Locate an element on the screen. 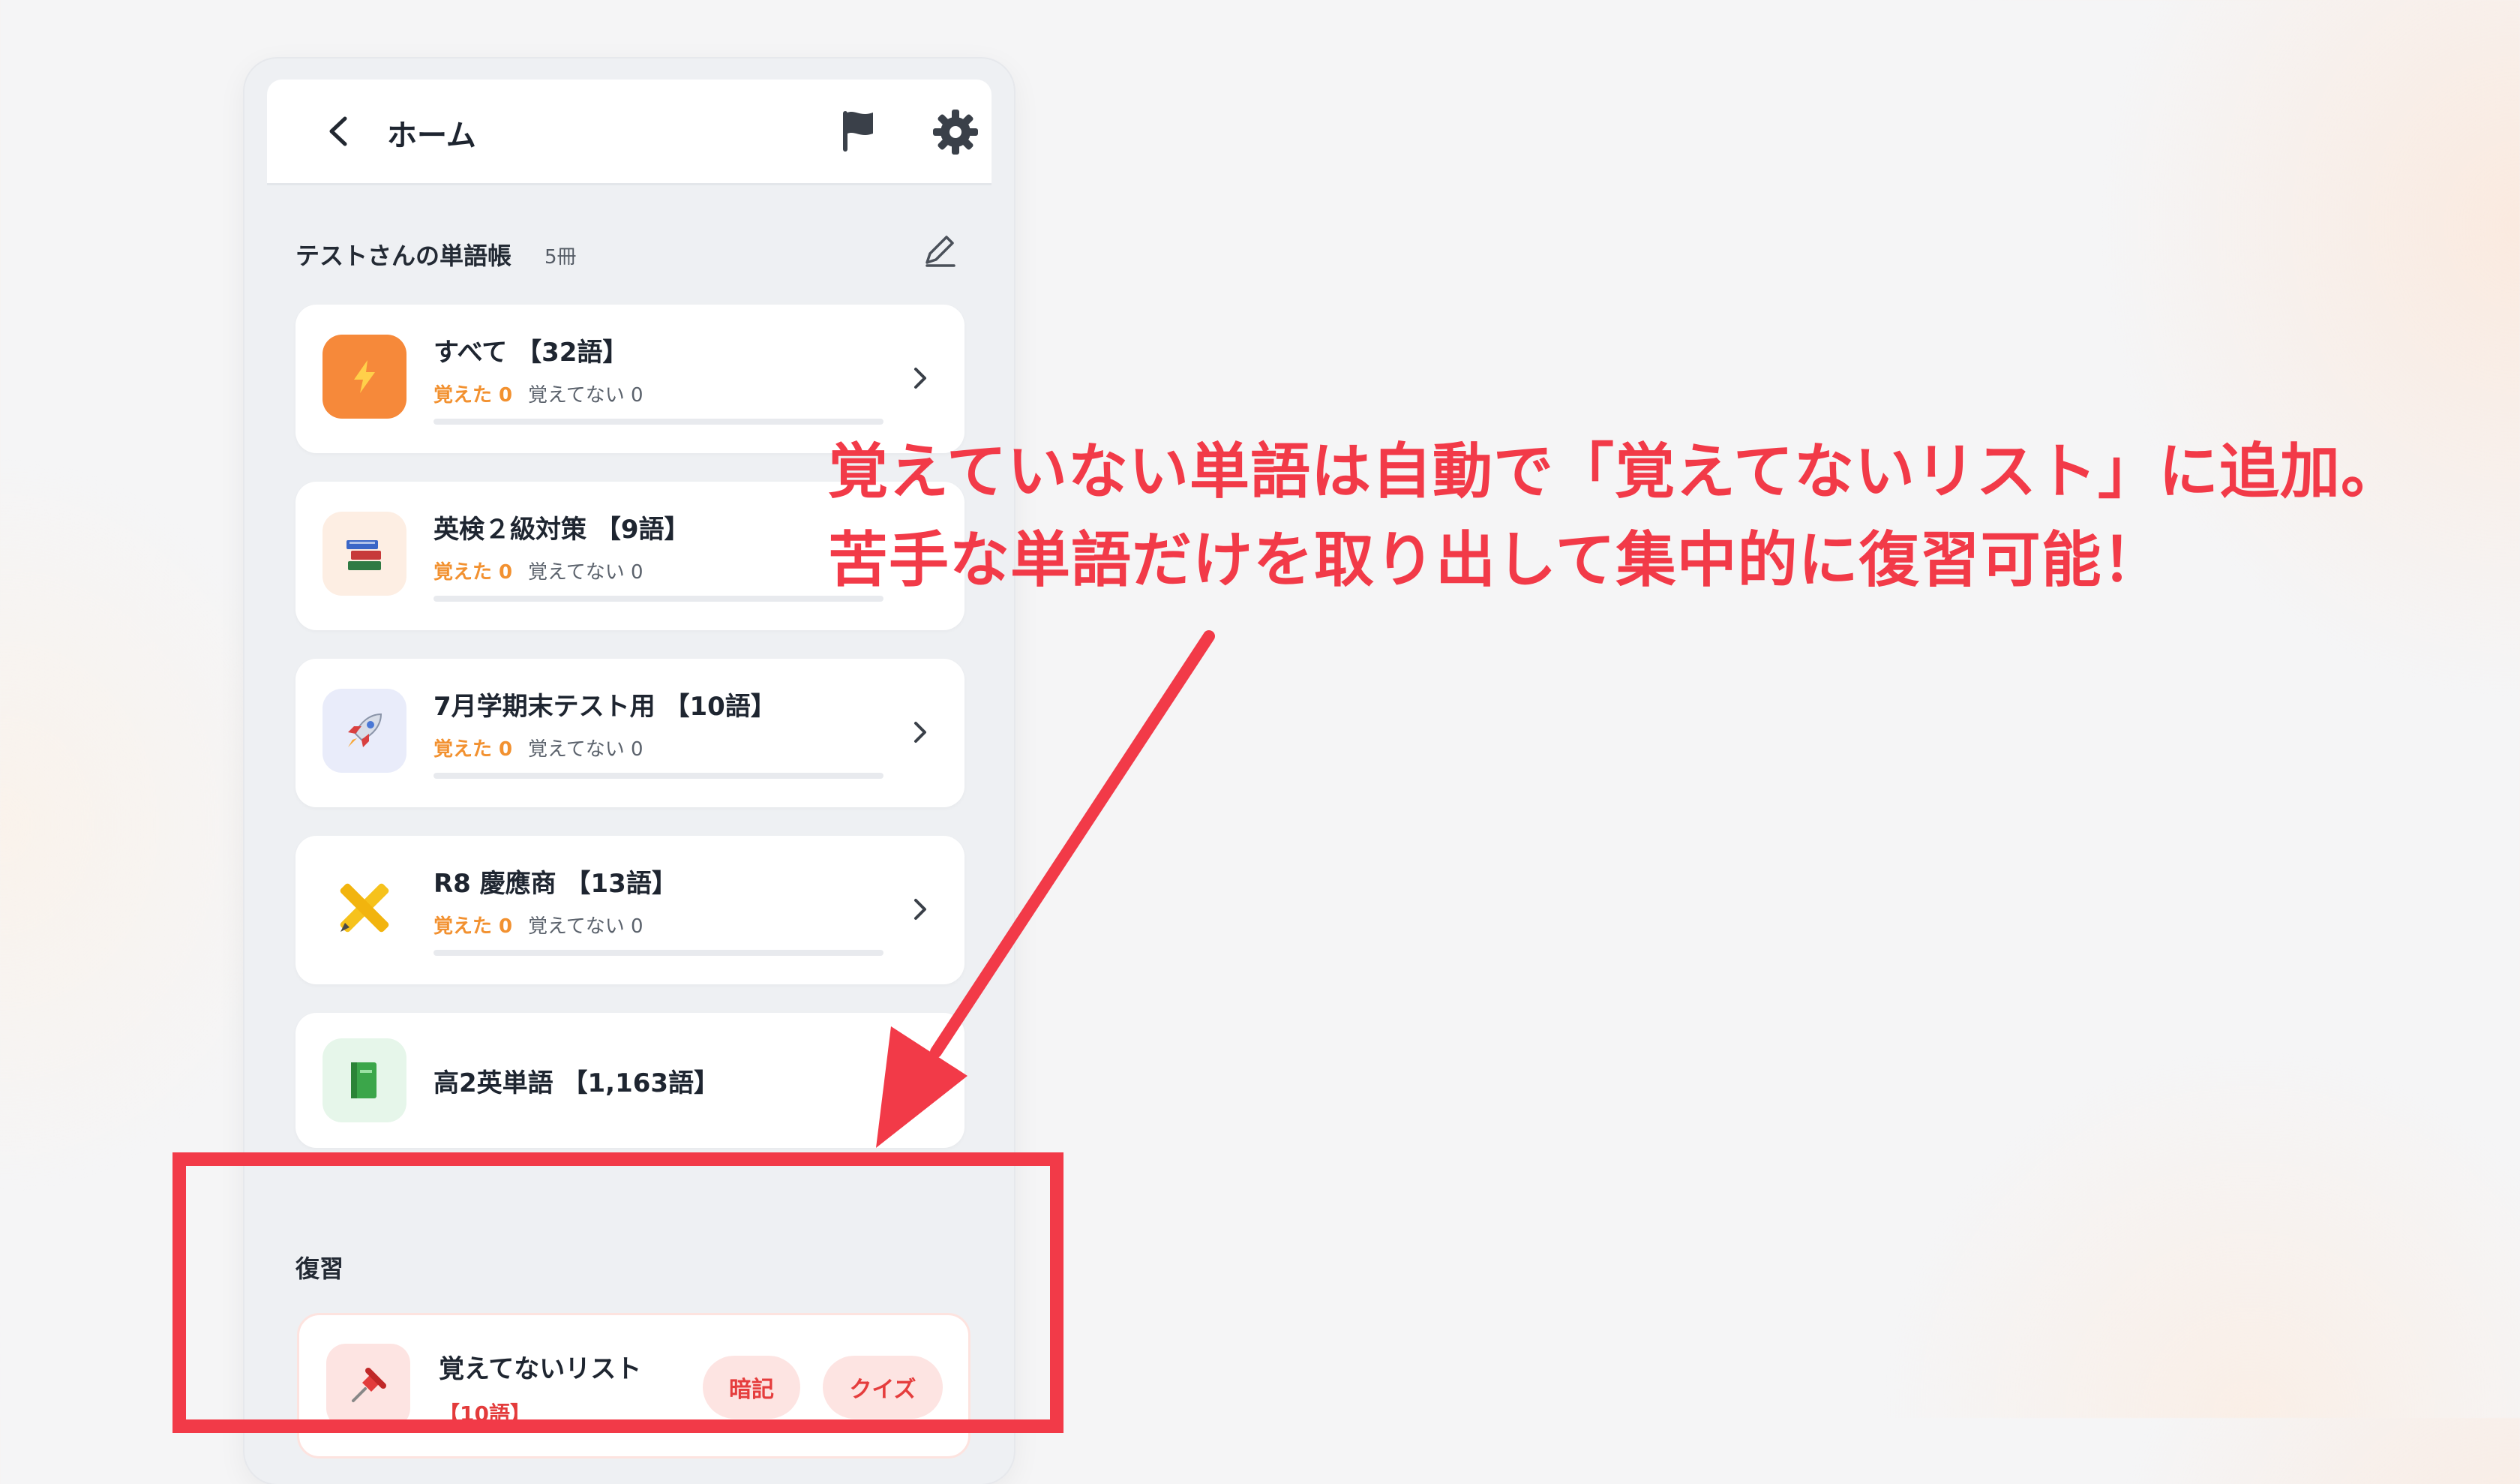  back-arrow-icon is located at coordinates (339, 131).